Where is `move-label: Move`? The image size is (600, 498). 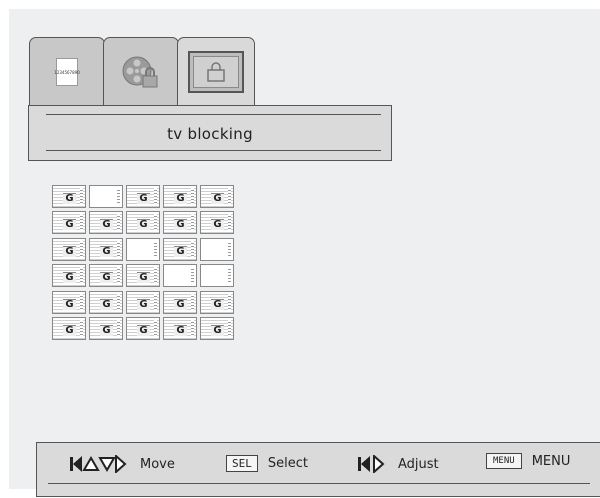 move-label: Move is located at coordinates (157, 464).